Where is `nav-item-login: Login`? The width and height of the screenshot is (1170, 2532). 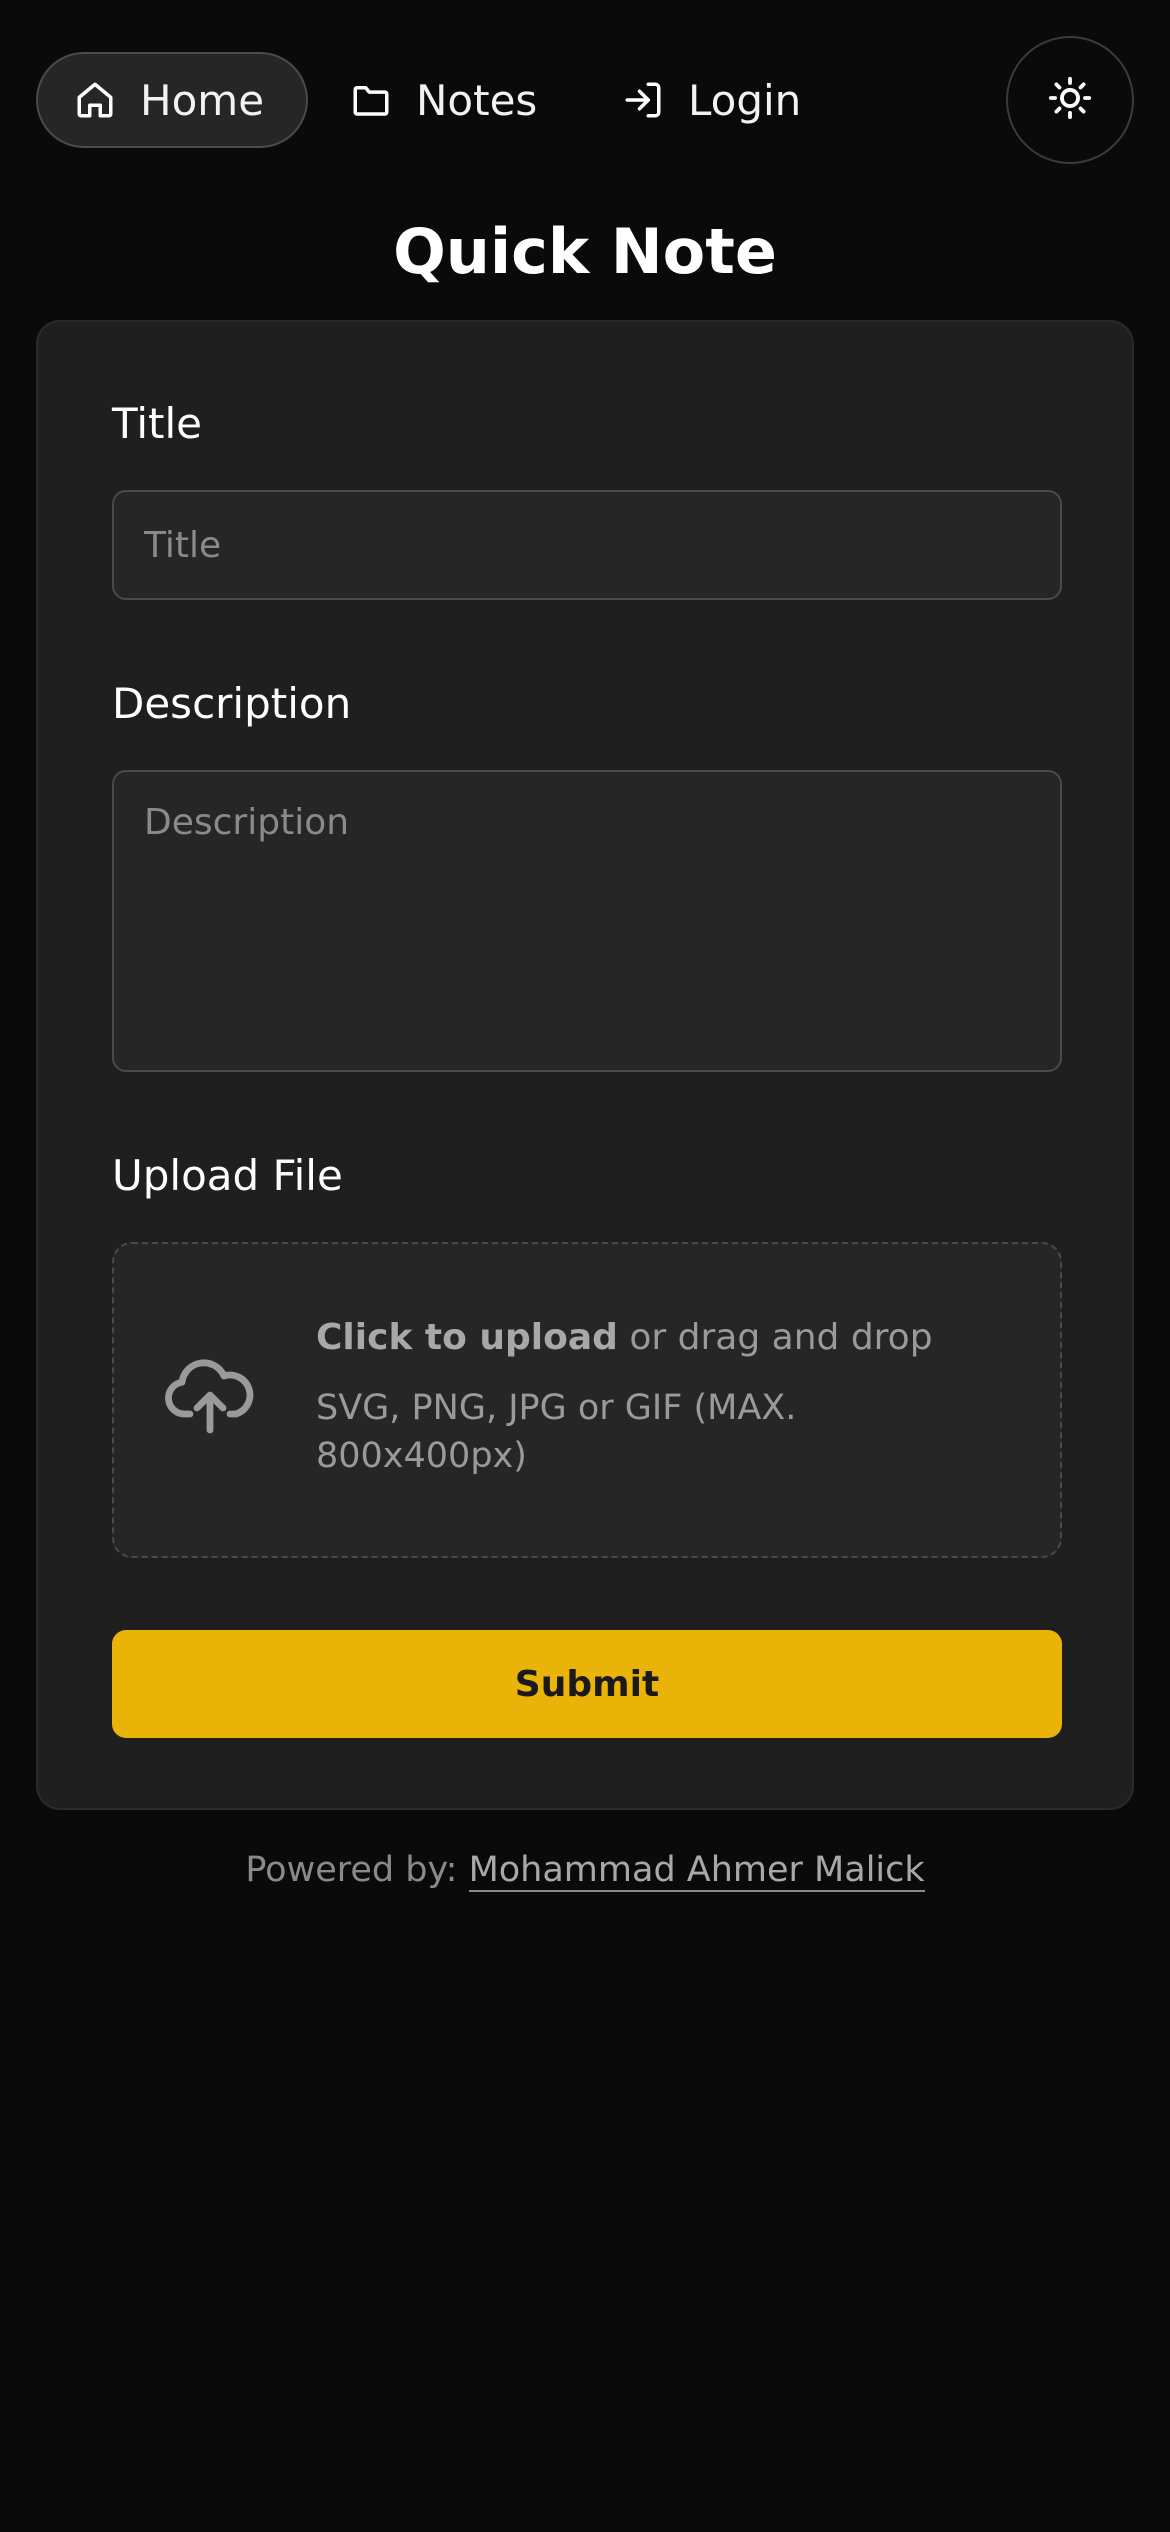 nav-item-login: Login is located at coordinates (711, 100).